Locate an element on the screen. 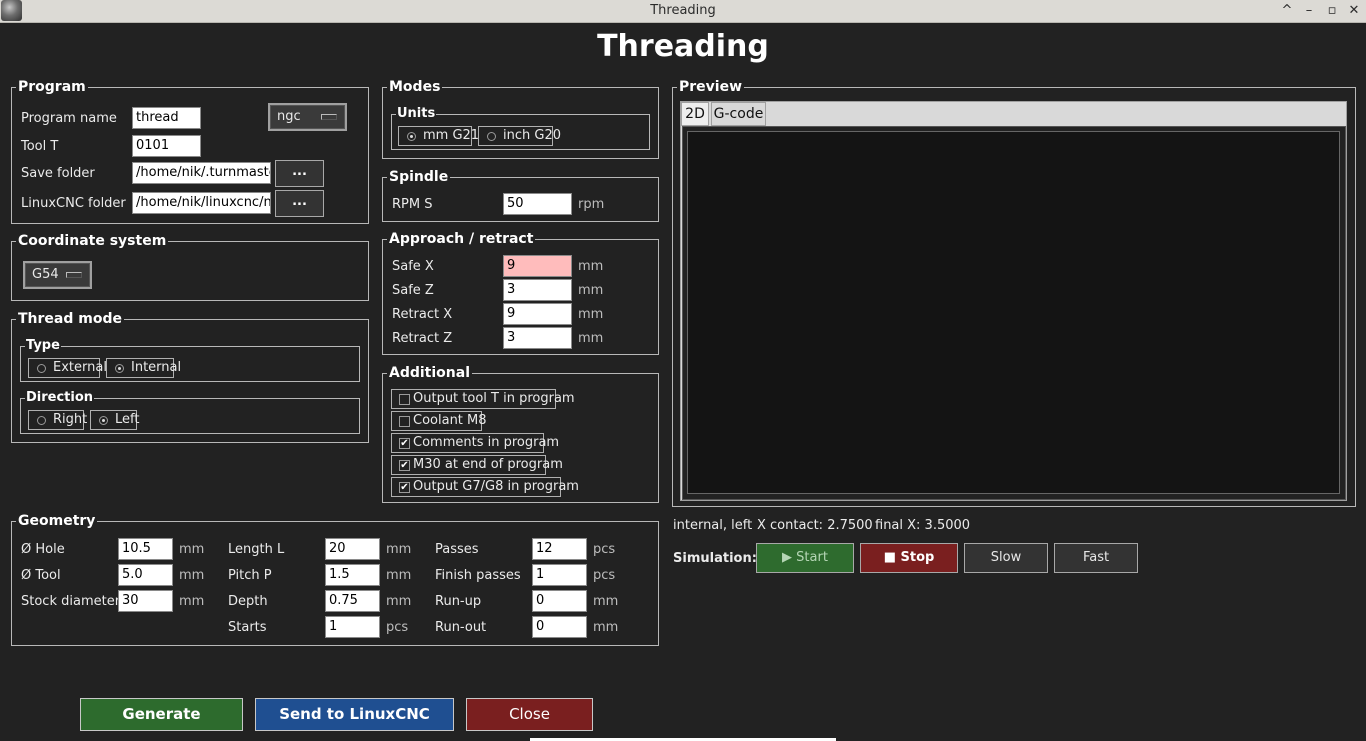  thread-direction-right-radio: Right is located at coordinates (57, 420).